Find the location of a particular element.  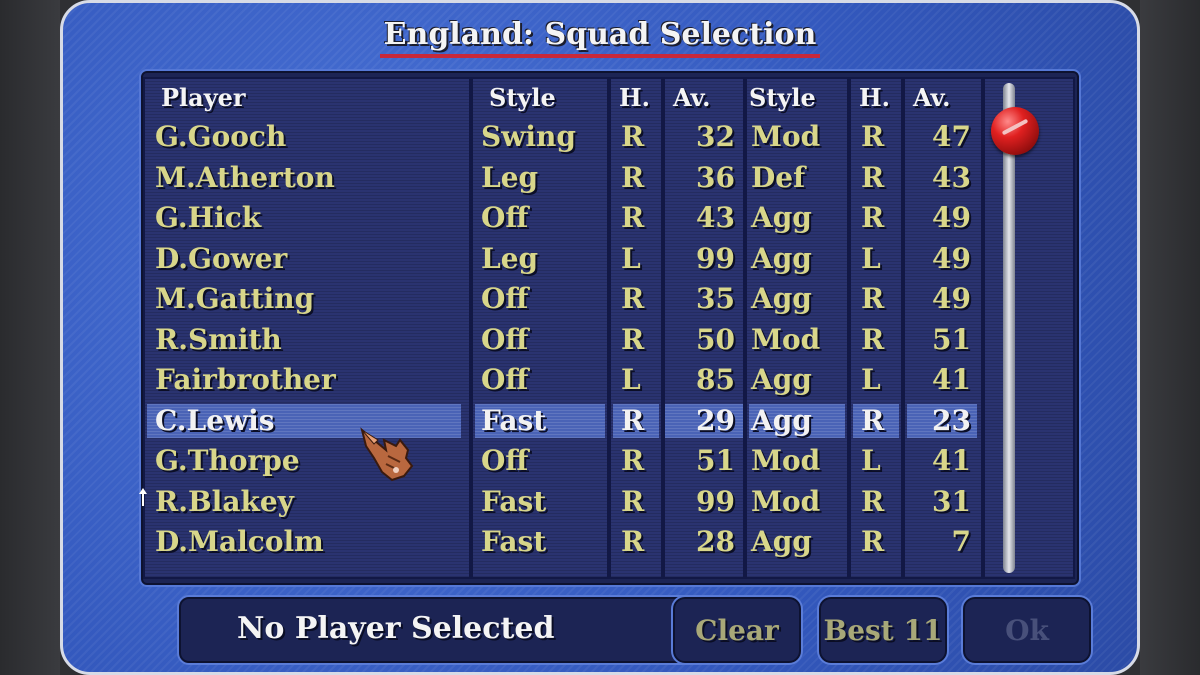

letterbox-right is located at coordinates (1170, 337).